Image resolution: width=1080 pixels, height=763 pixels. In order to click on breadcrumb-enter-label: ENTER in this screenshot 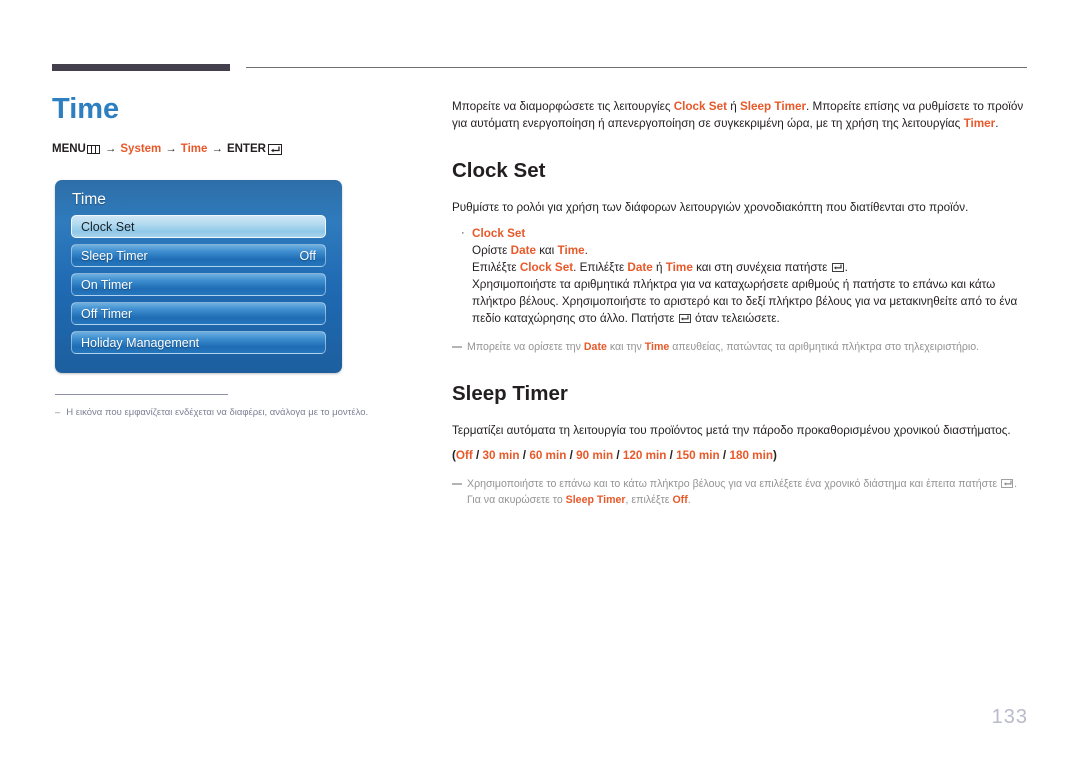, I will do `click(246, 149)`.